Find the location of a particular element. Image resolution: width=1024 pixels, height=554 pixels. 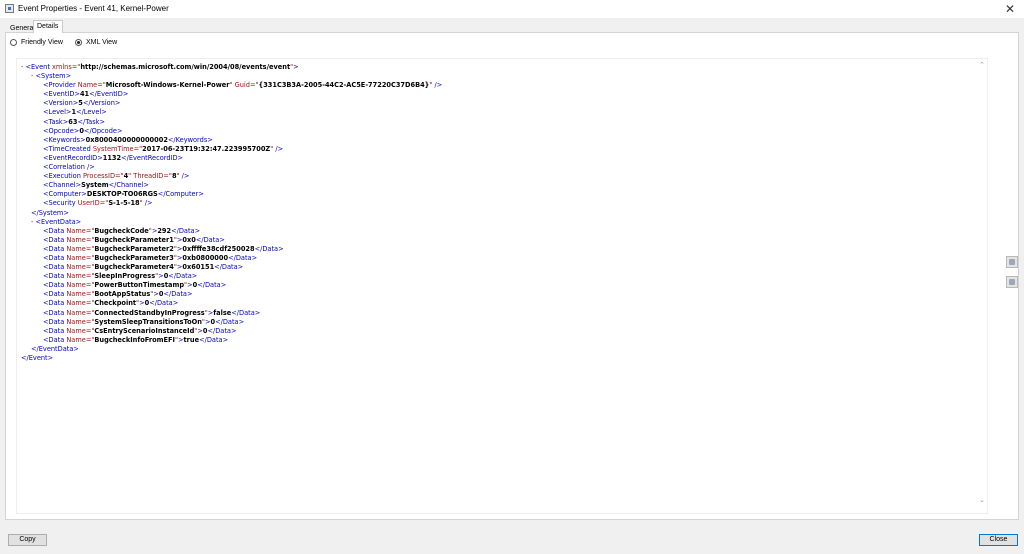

xml-token: <Task> is located at coordinates (56, 121).